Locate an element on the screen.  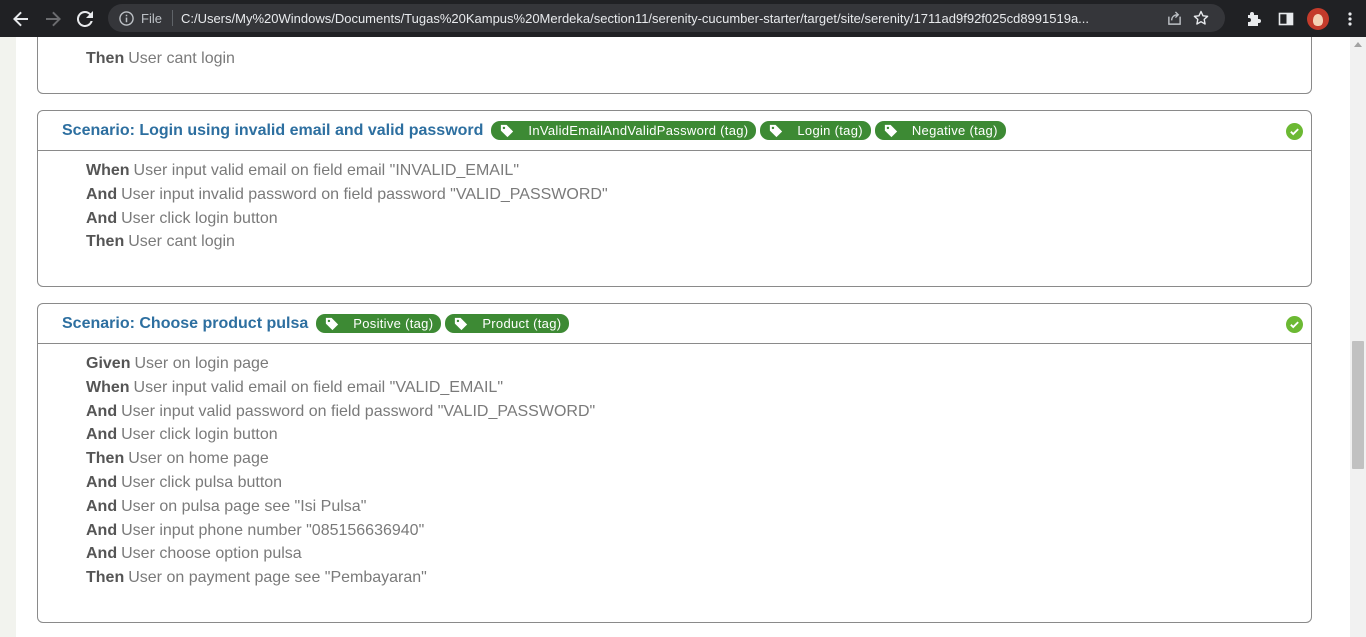
side-panel-icon is located at coordinates (1286, 18).